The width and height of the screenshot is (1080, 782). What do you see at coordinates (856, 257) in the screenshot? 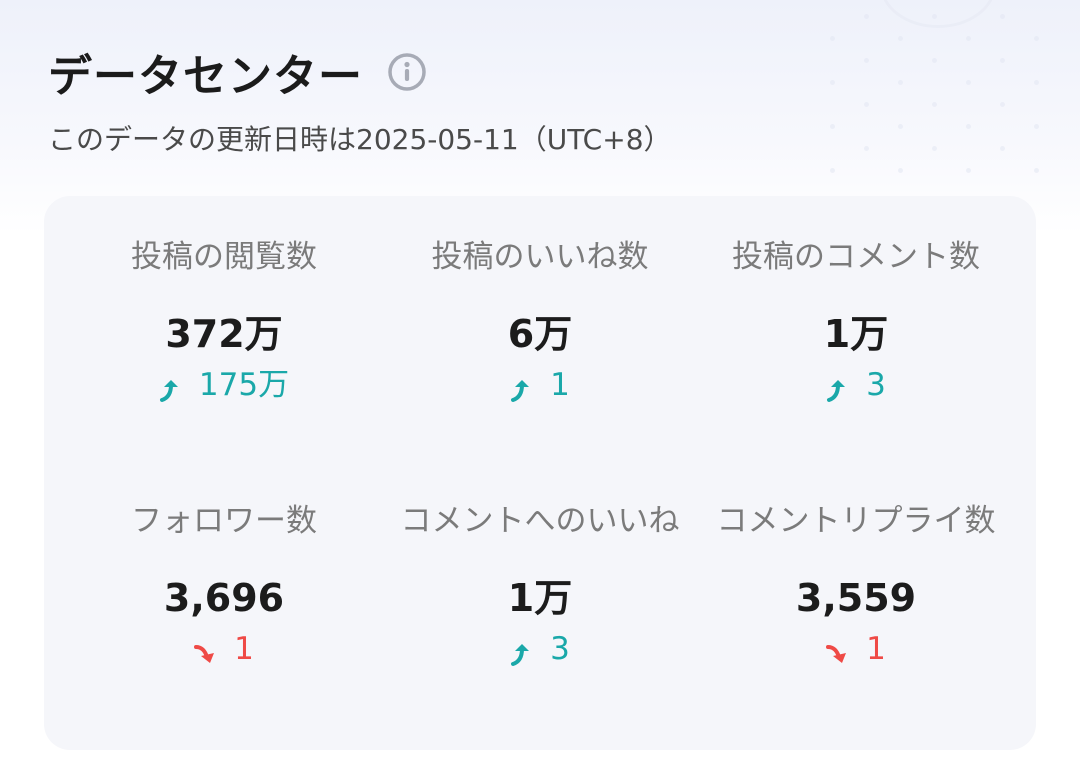
I see `stat-label: 投稿のコメント数` at bounding box center [856, 257].